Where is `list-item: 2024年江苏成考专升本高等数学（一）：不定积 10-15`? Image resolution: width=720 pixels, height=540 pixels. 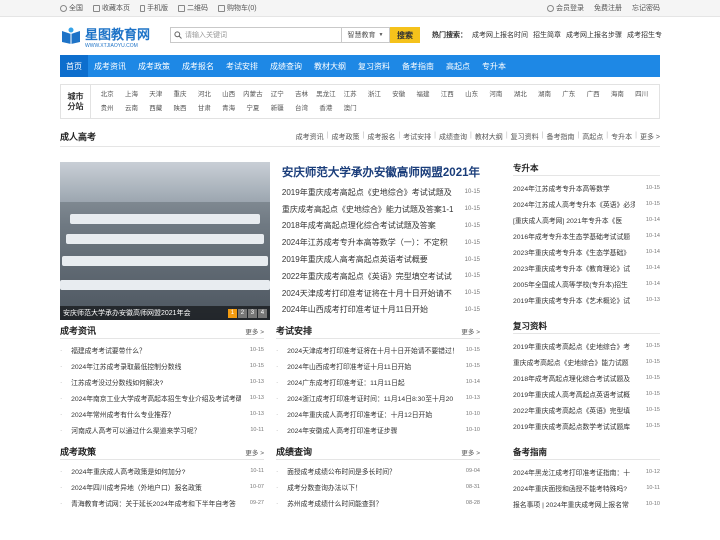
list-item: 2024年江苏成考专升本高等数学（一）：不定积 10-15 is located at coordinates (381, 242).